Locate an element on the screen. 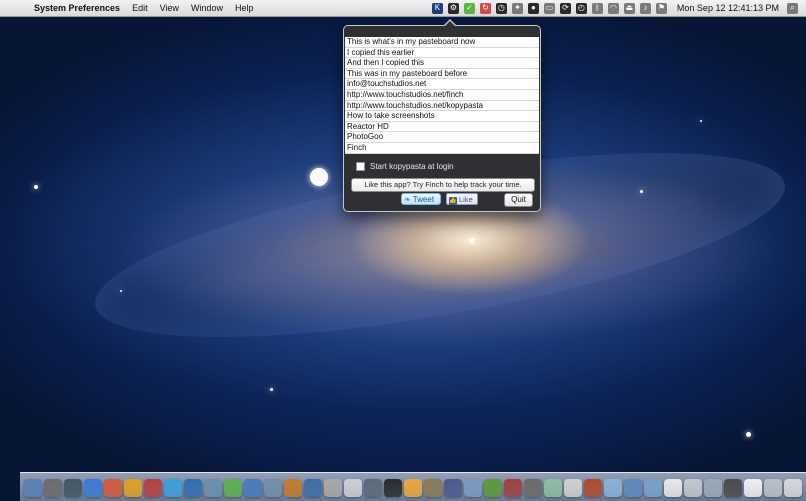  wifi-icon: ◠ is located at coordinates (613, 8).